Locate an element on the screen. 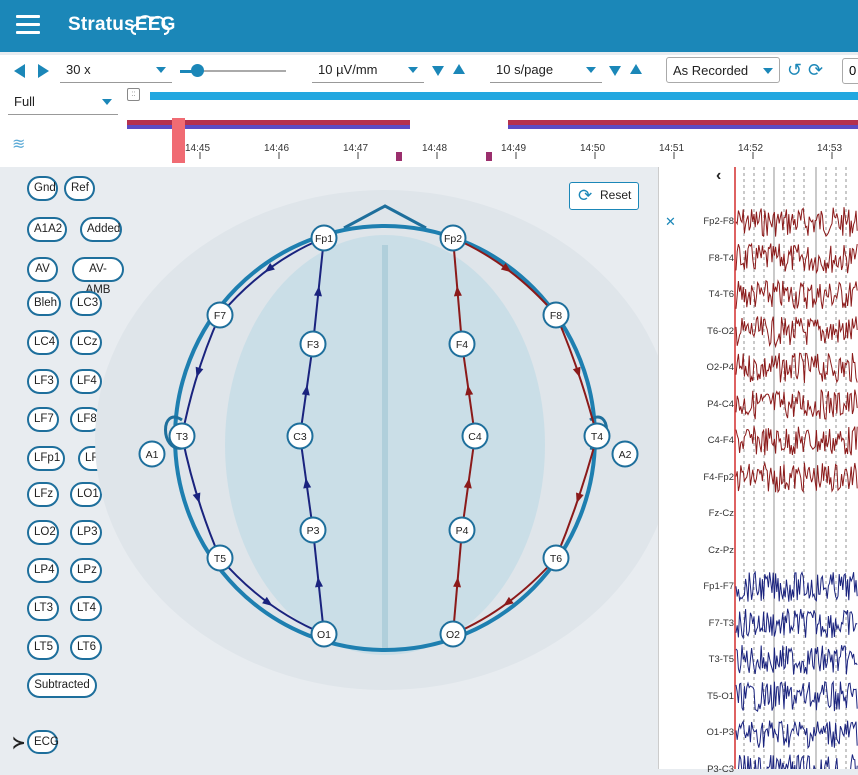  svg-text: O2 is located at coordinates (453, 635).